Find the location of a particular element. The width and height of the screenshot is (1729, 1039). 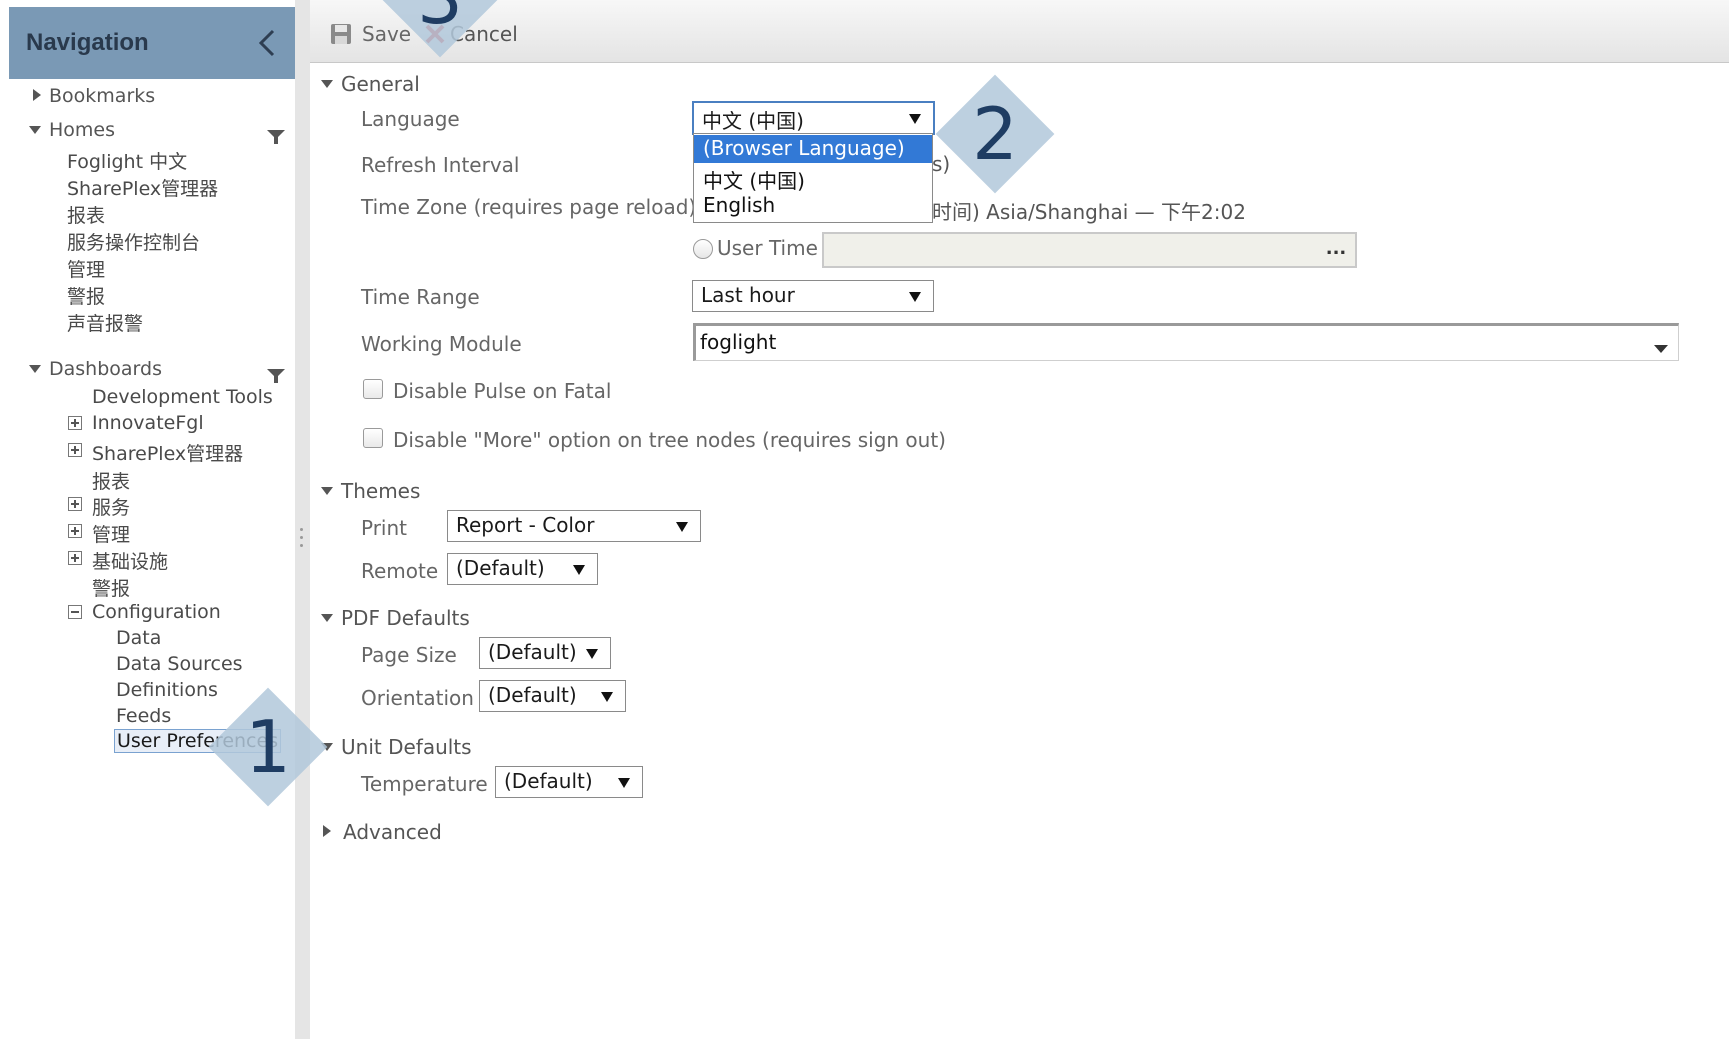

tree-item-dashboard: 基础设施 is located at coordinates (130, 560).